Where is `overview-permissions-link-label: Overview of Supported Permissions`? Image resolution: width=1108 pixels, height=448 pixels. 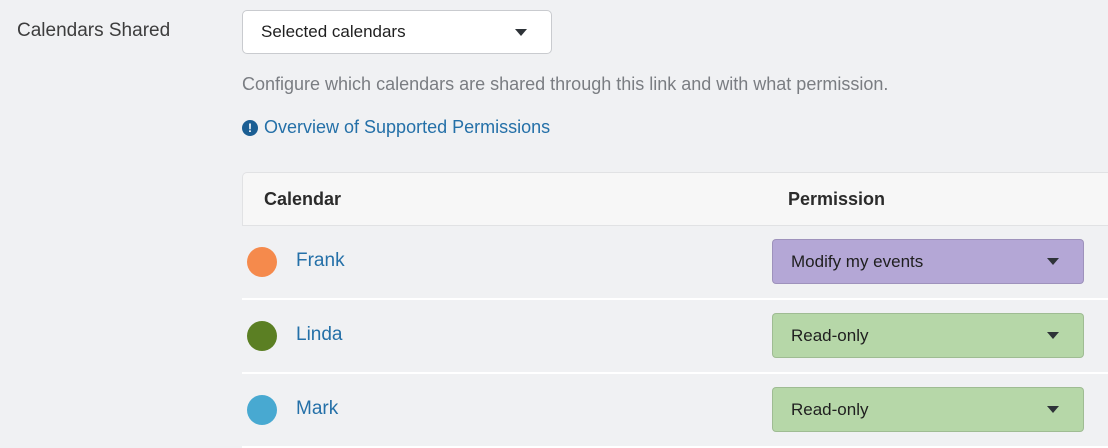
overview-permissions-link-label: Overview of Supported Permissions is located at coordinates (407, 127).